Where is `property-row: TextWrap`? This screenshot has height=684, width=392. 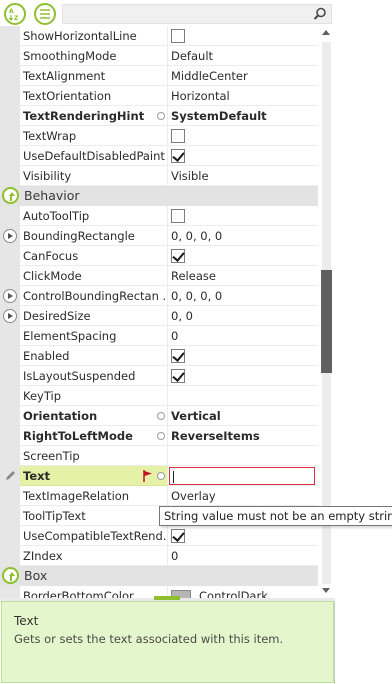 property-row: TextWrap is located at coordinates (159, 136).